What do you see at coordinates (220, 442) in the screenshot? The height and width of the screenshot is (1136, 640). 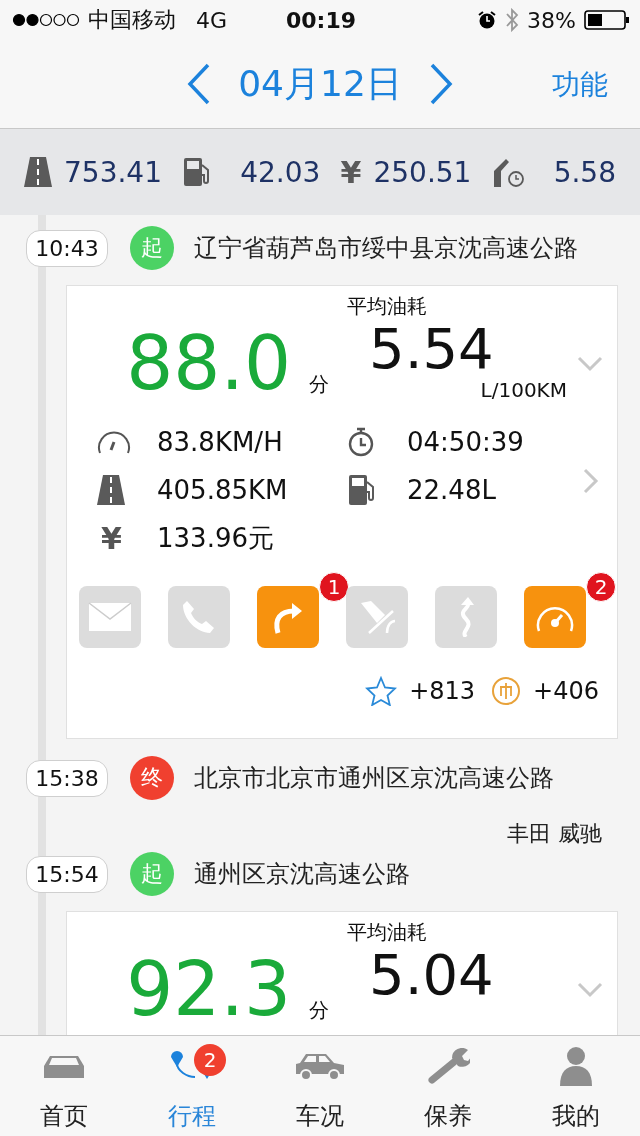 I see `stat-value: 83.8KM/H` at bounding box center [220, 442].